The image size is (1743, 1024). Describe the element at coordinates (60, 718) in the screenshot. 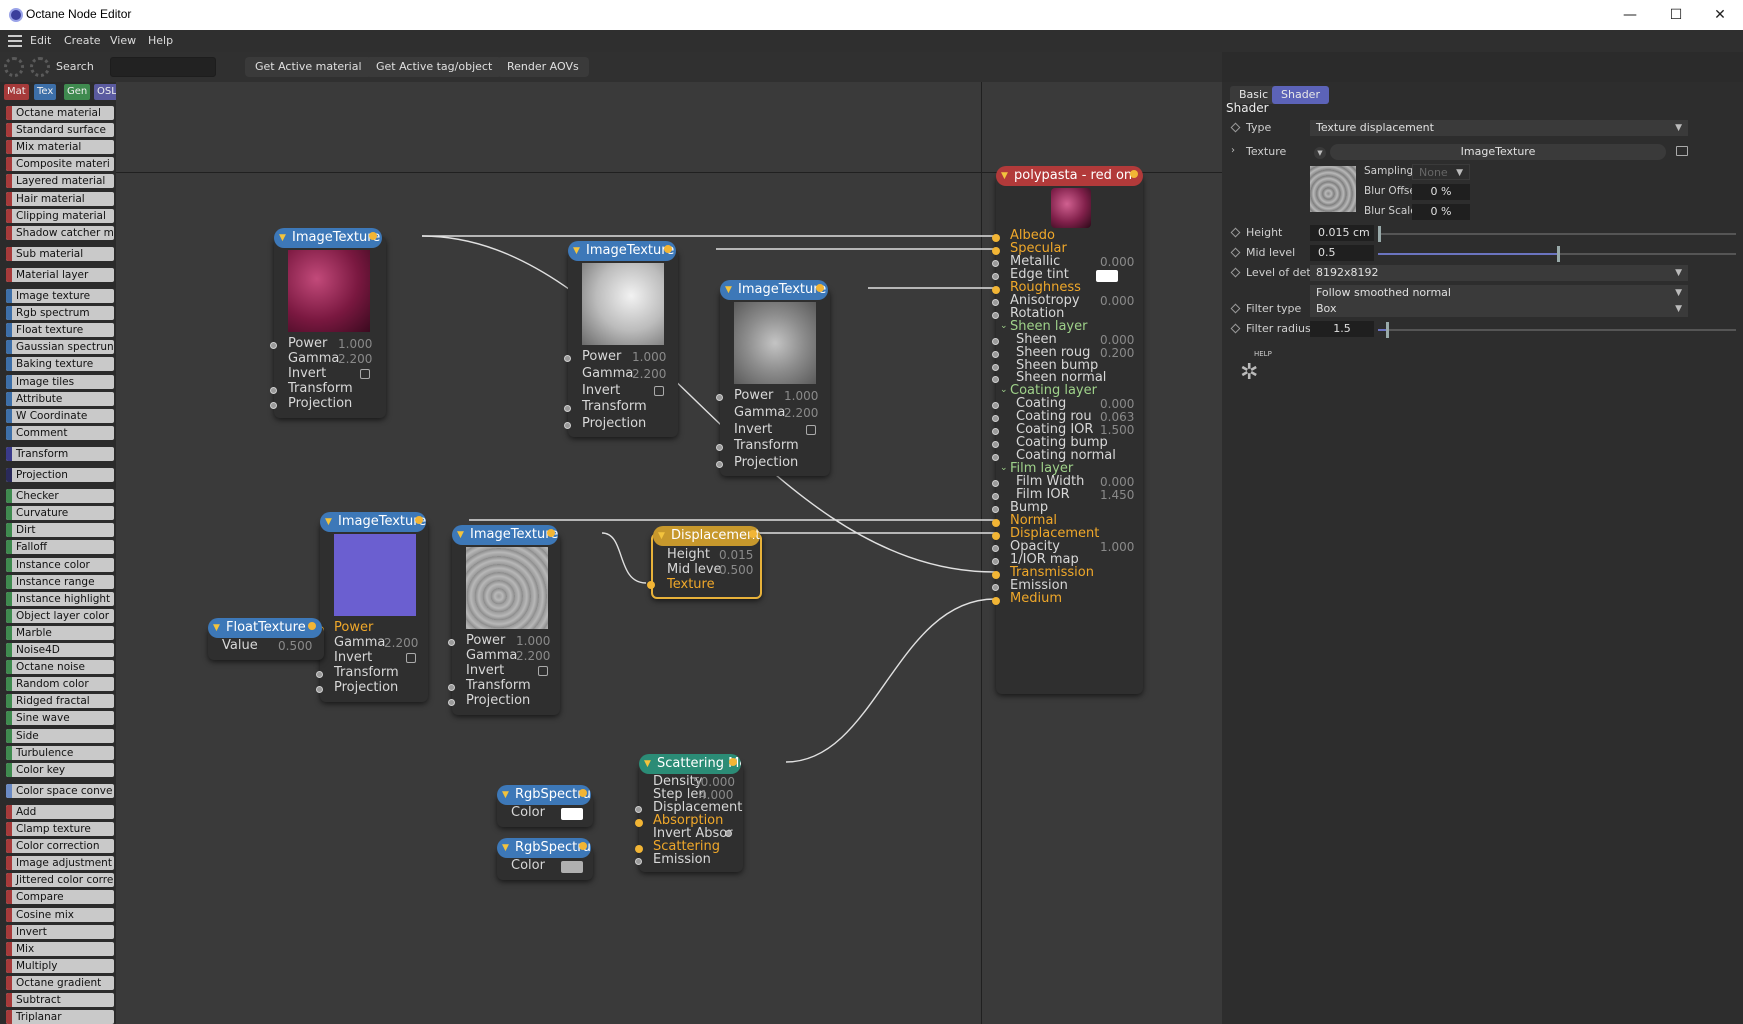

I see `node-list-item: Sine wave` at that location.